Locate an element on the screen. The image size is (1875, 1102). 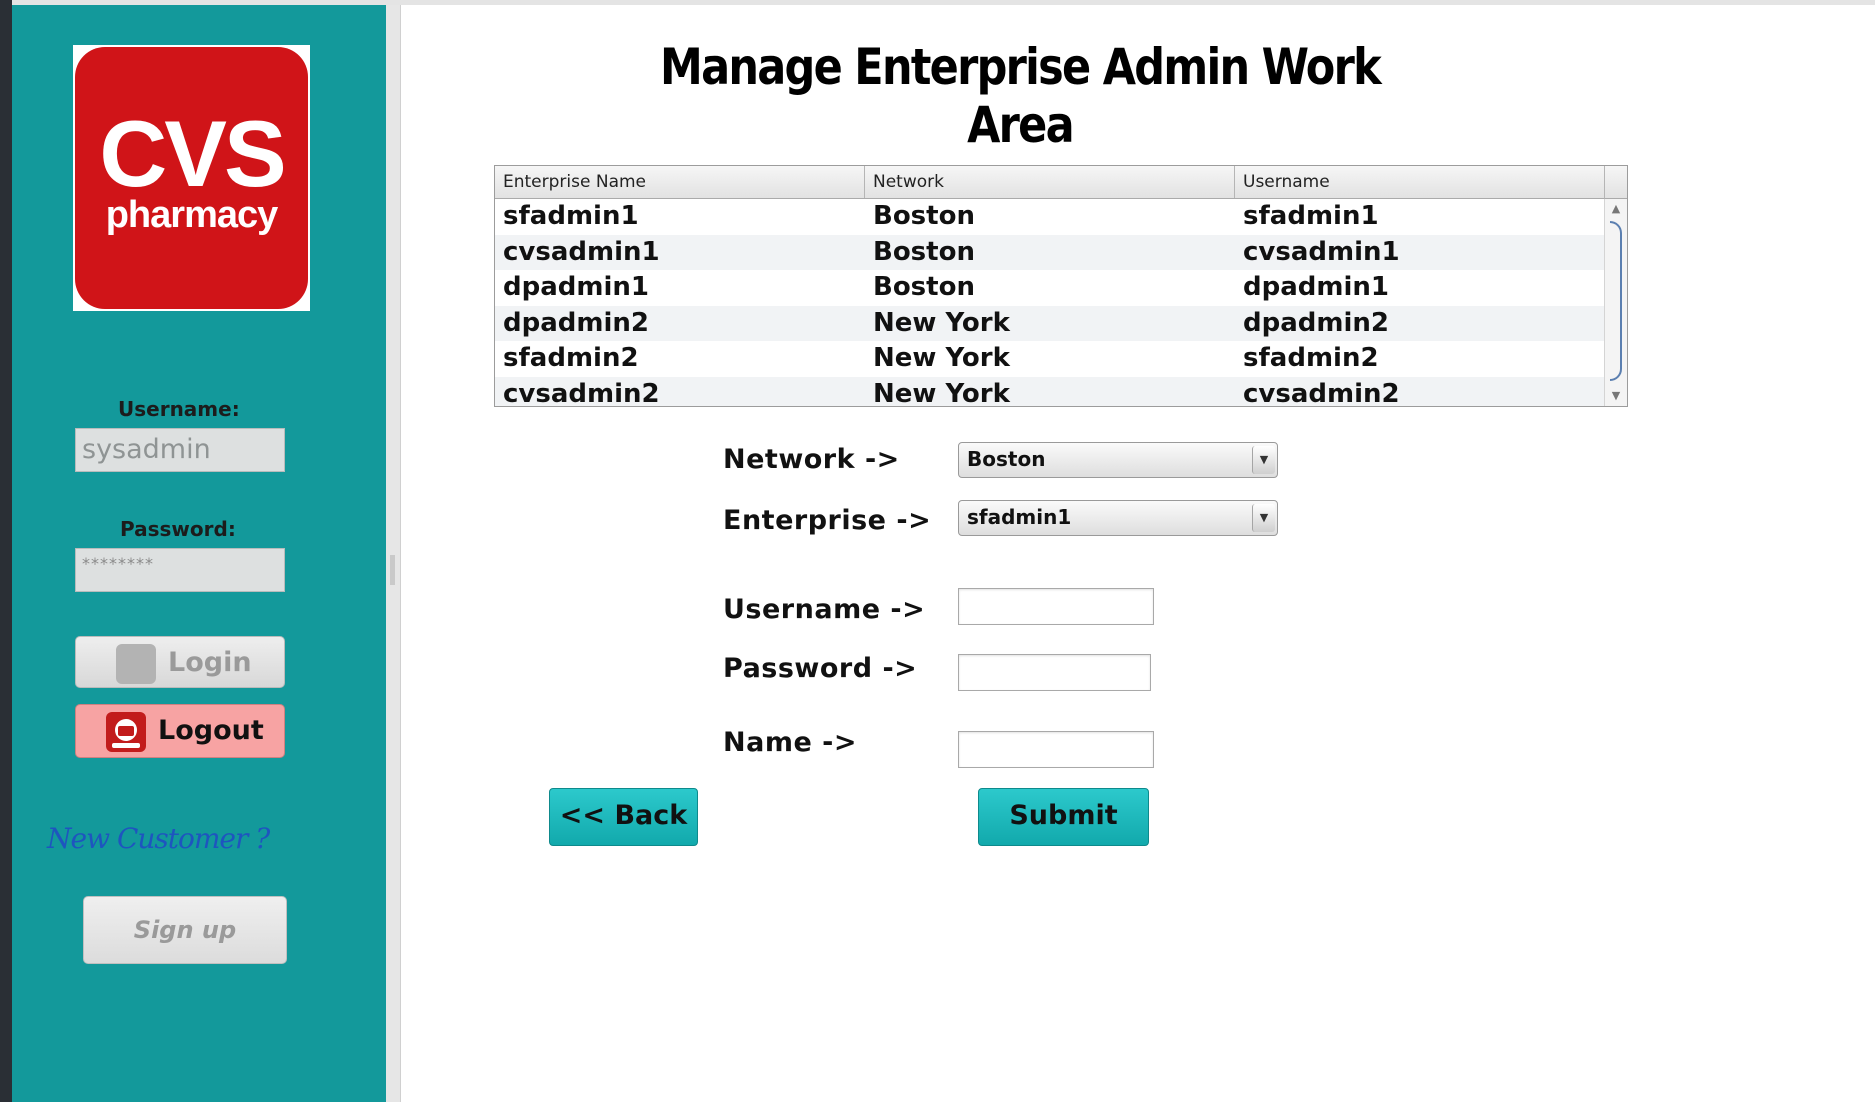
logout-button: Logout is located at coordinates (180, 731).